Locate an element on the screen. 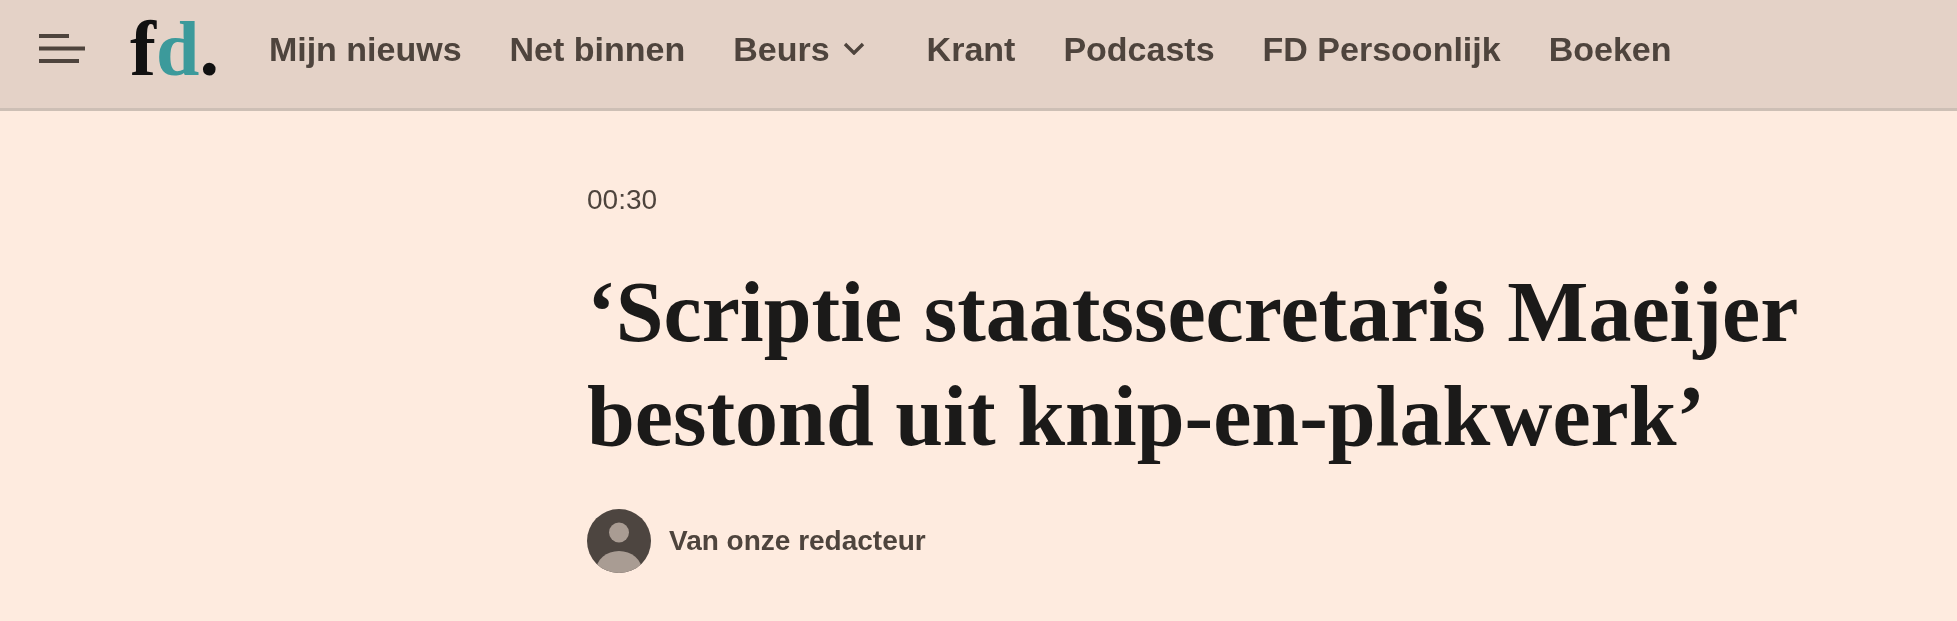 This screenshot has height=621, width=1957. nav-link: Podcasts is located at coordinates (1139, 48).